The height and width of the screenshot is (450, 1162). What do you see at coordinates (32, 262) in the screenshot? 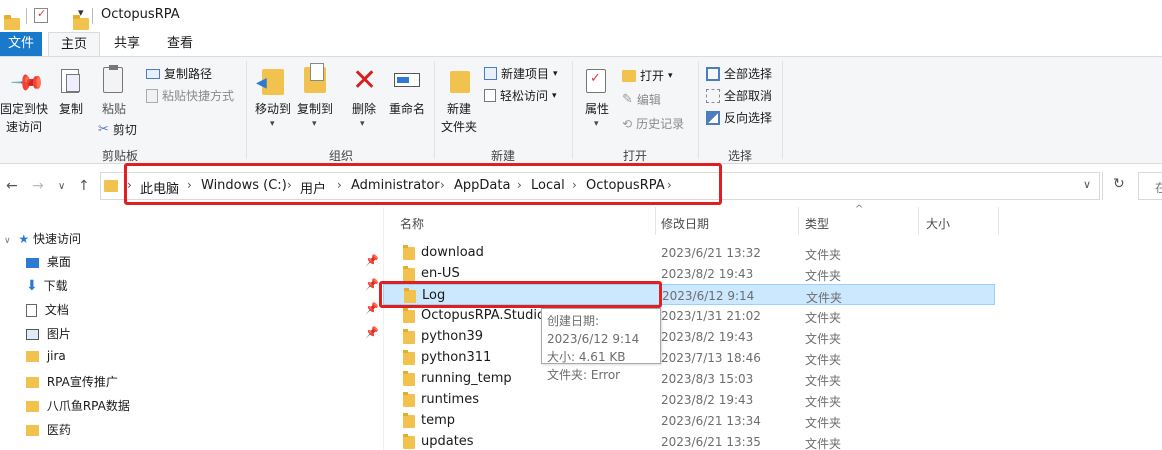
I see `desktop-icon` at bounding box center [32, 262].